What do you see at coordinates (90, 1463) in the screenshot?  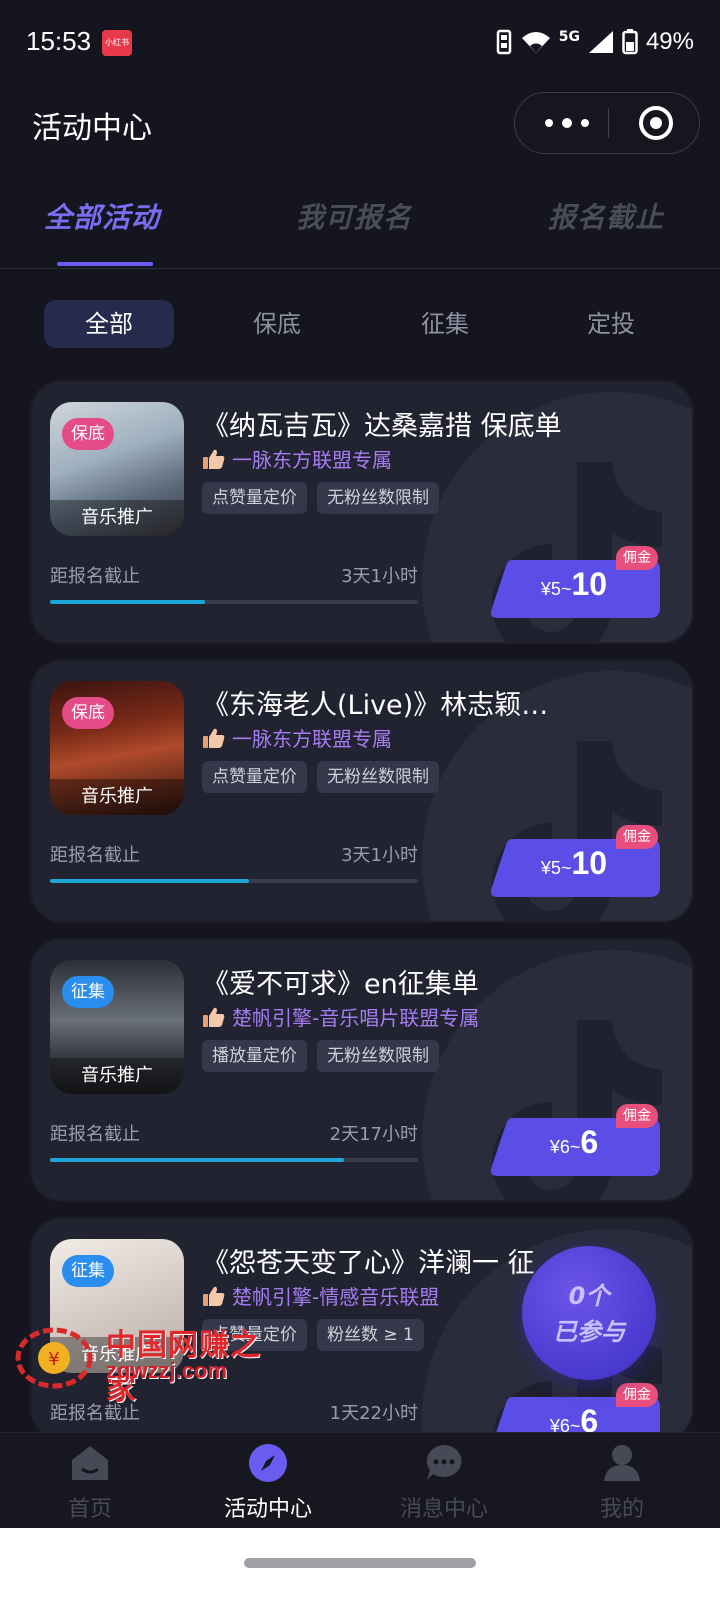 I see `home-icon` at bounding box center [90, 1463].